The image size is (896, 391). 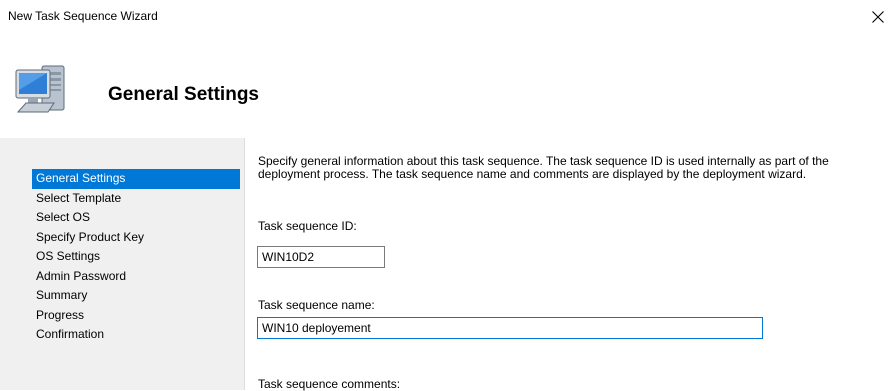 What do you see at coordinates (136, 179) in the screenshot?
I see `step-general-settings: General Settings` at bounding box center [136, 179].